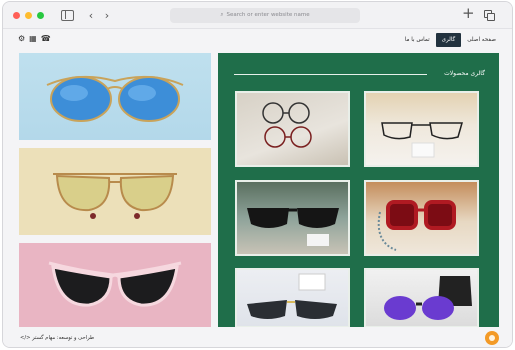  What do you see at coordinates (222, 15) in the screenshot?
I see `search-icon: ⌕` at bounding box center [222, 15].